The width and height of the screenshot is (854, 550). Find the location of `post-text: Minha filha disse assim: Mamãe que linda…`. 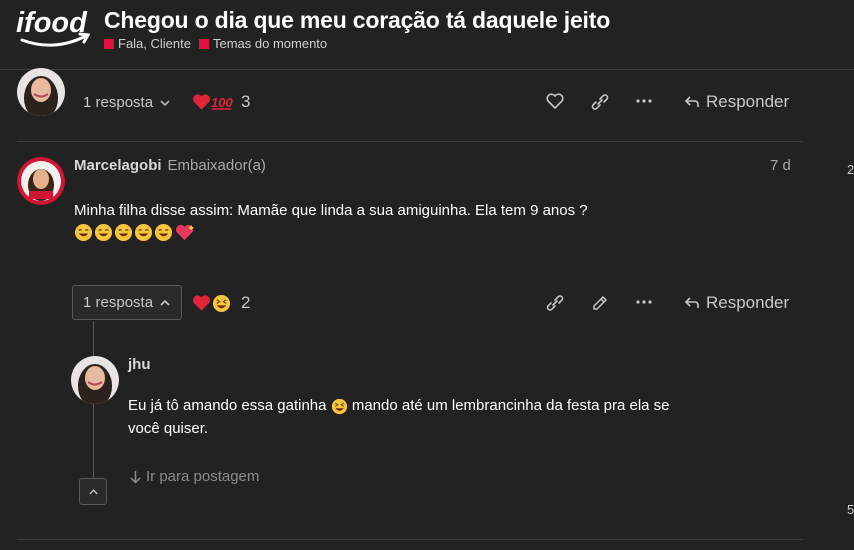

post-text: Minha filha disse assim: Mamãe que linda… is located at coordinates (331, 210).